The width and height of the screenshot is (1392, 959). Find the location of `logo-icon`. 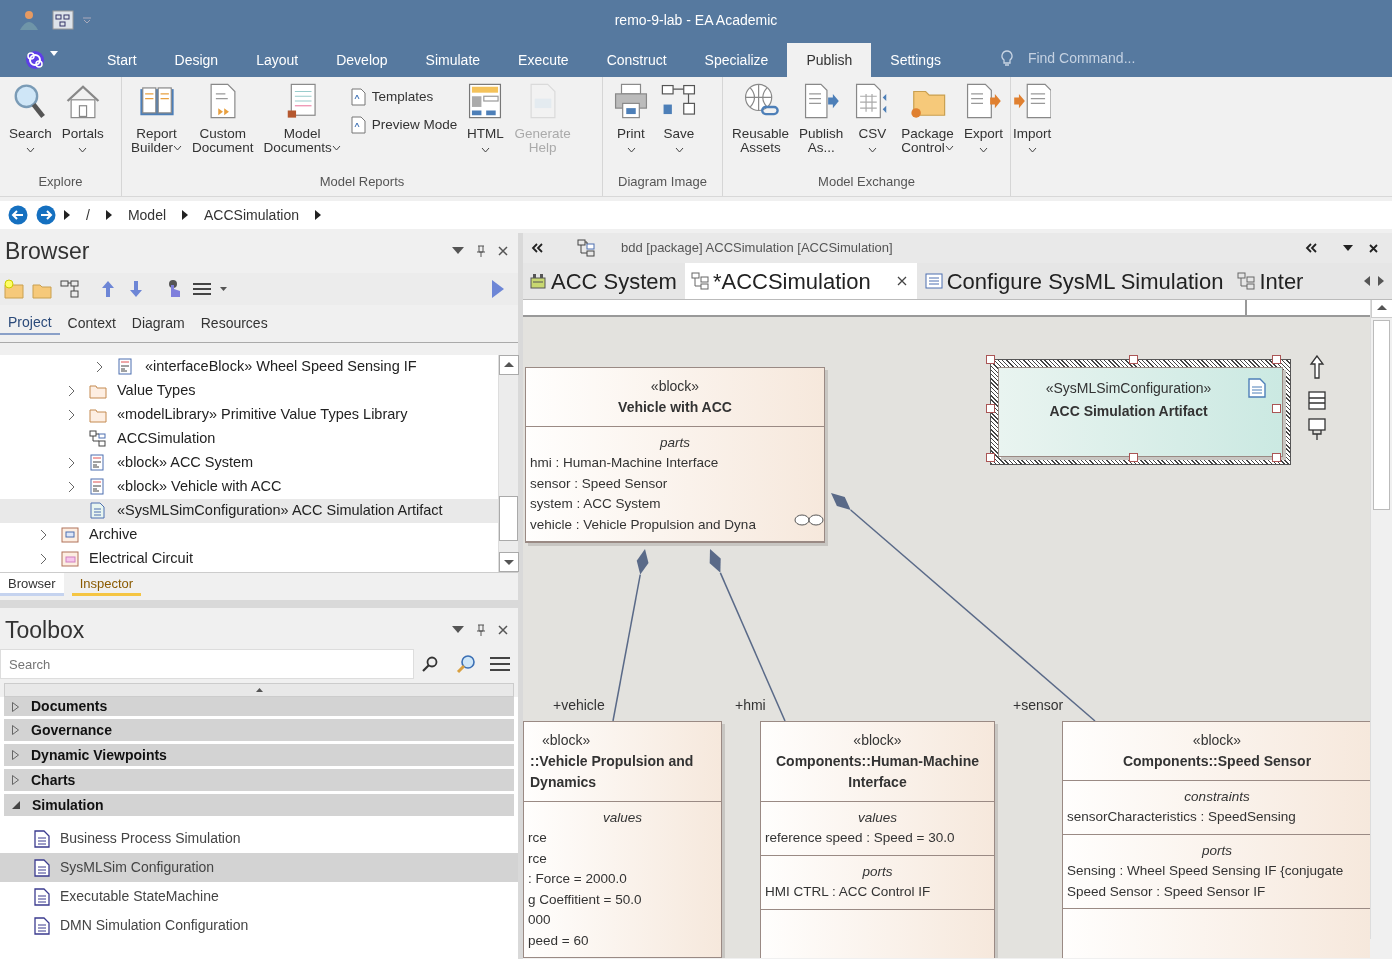

logo-icon is located at coordinates (35, 60).